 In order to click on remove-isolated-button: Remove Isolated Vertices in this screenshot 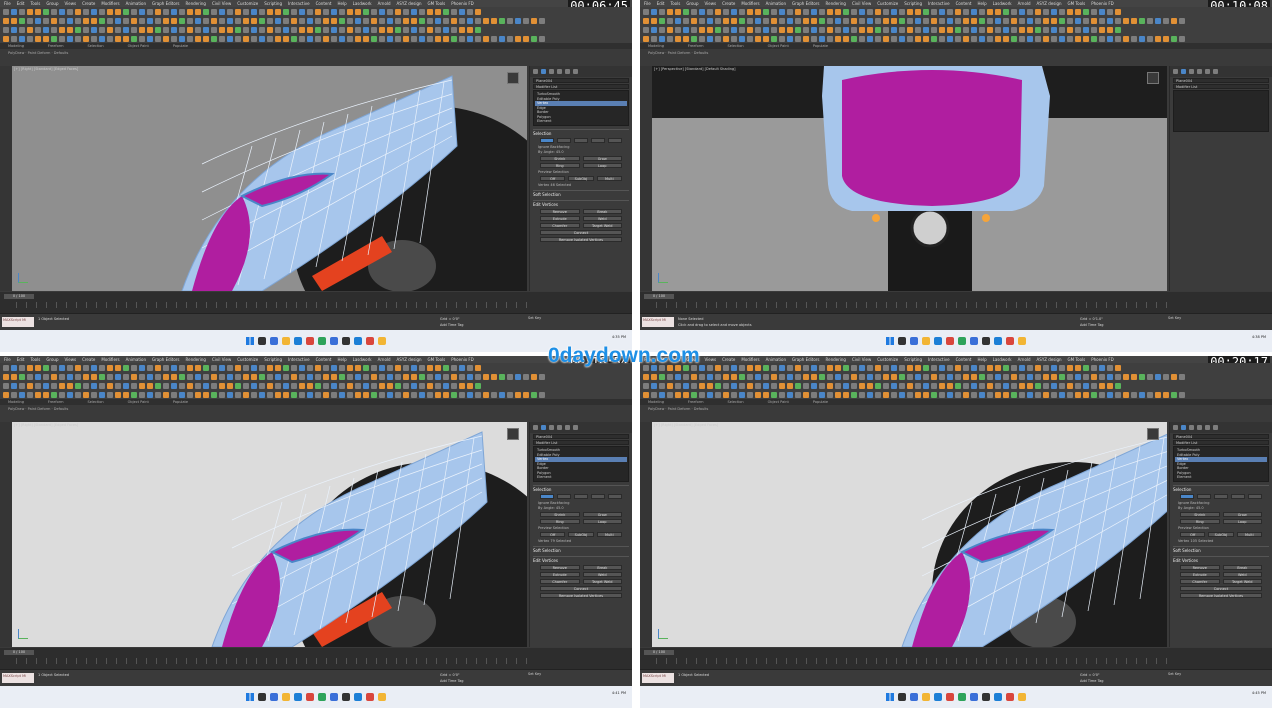, I will do `click(581, 239)`.